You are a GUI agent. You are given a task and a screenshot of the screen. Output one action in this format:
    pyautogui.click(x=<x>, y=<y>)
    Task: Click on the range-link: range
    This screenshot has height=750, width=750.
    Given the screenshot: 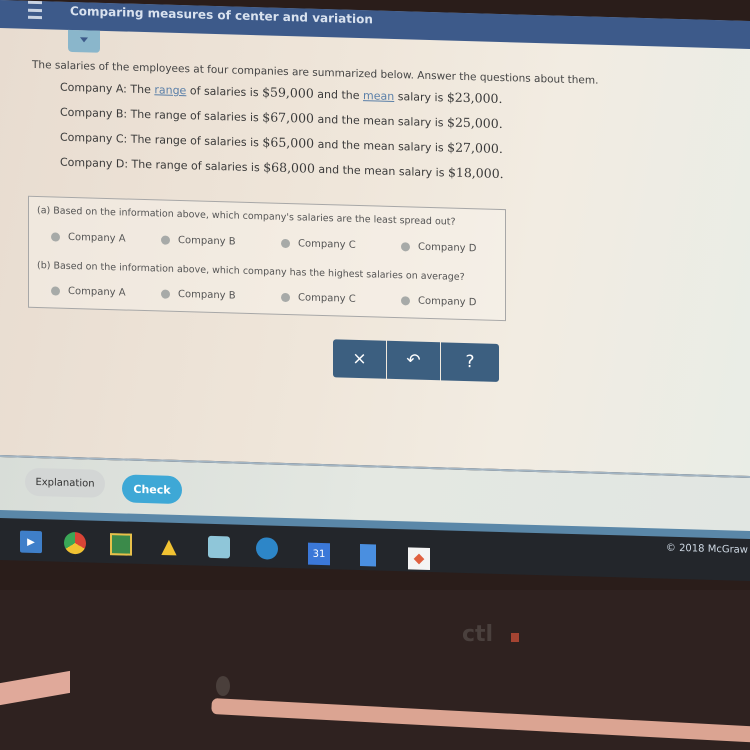 What is the action you would take?
    pyautogui.click(x=170, y=90)
    